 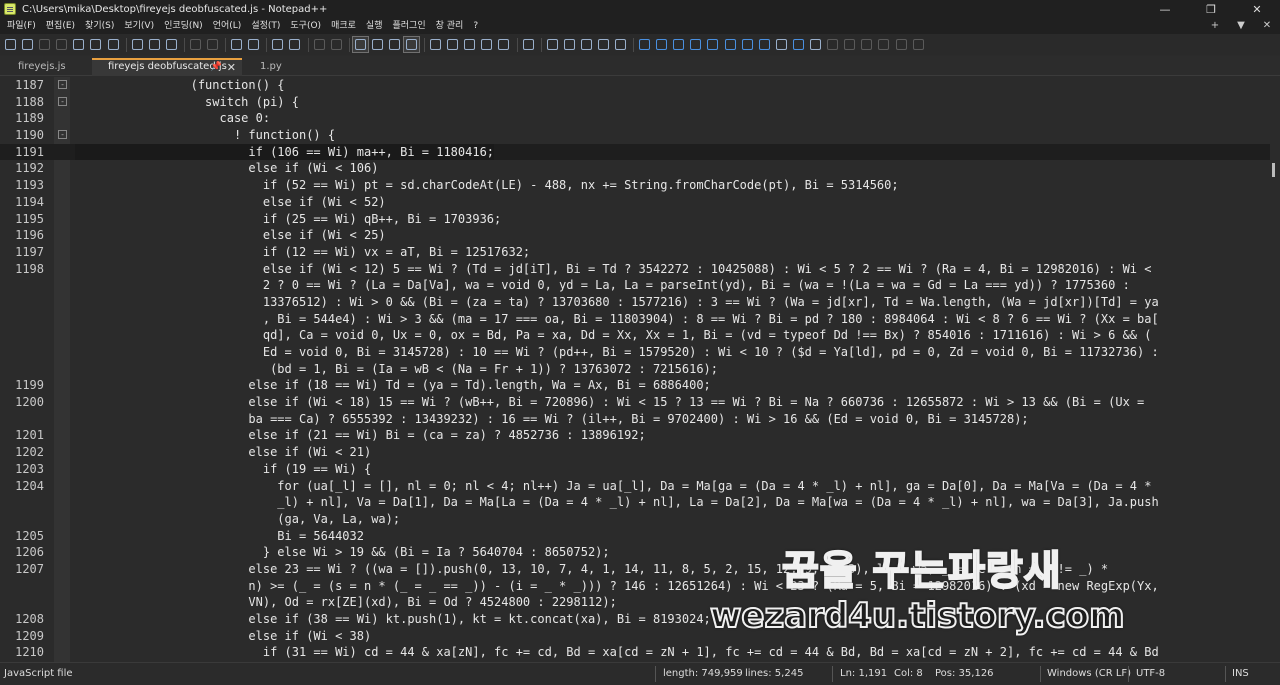 What do you see at coordinates (552, 44) in the screenshot?
I see `record-macro-icon` at bounding box center [552, 44].